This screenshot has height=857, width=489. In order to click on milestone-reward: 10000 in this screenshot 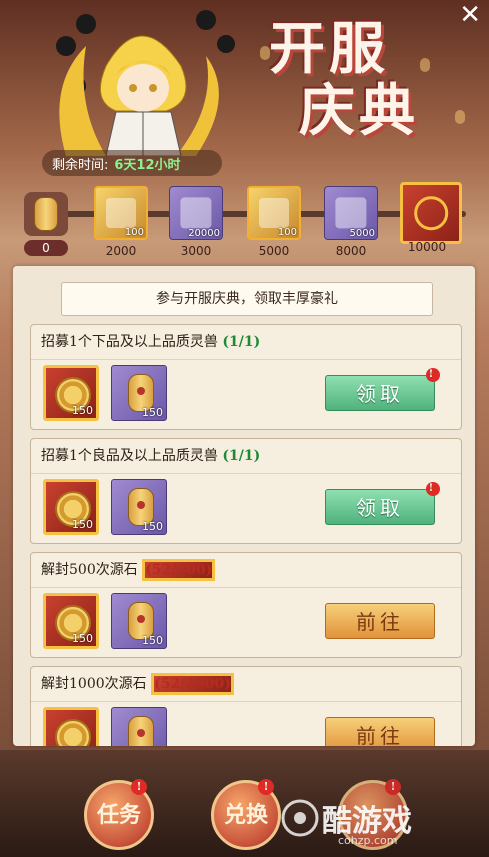, I will do `click(431, 218)`.